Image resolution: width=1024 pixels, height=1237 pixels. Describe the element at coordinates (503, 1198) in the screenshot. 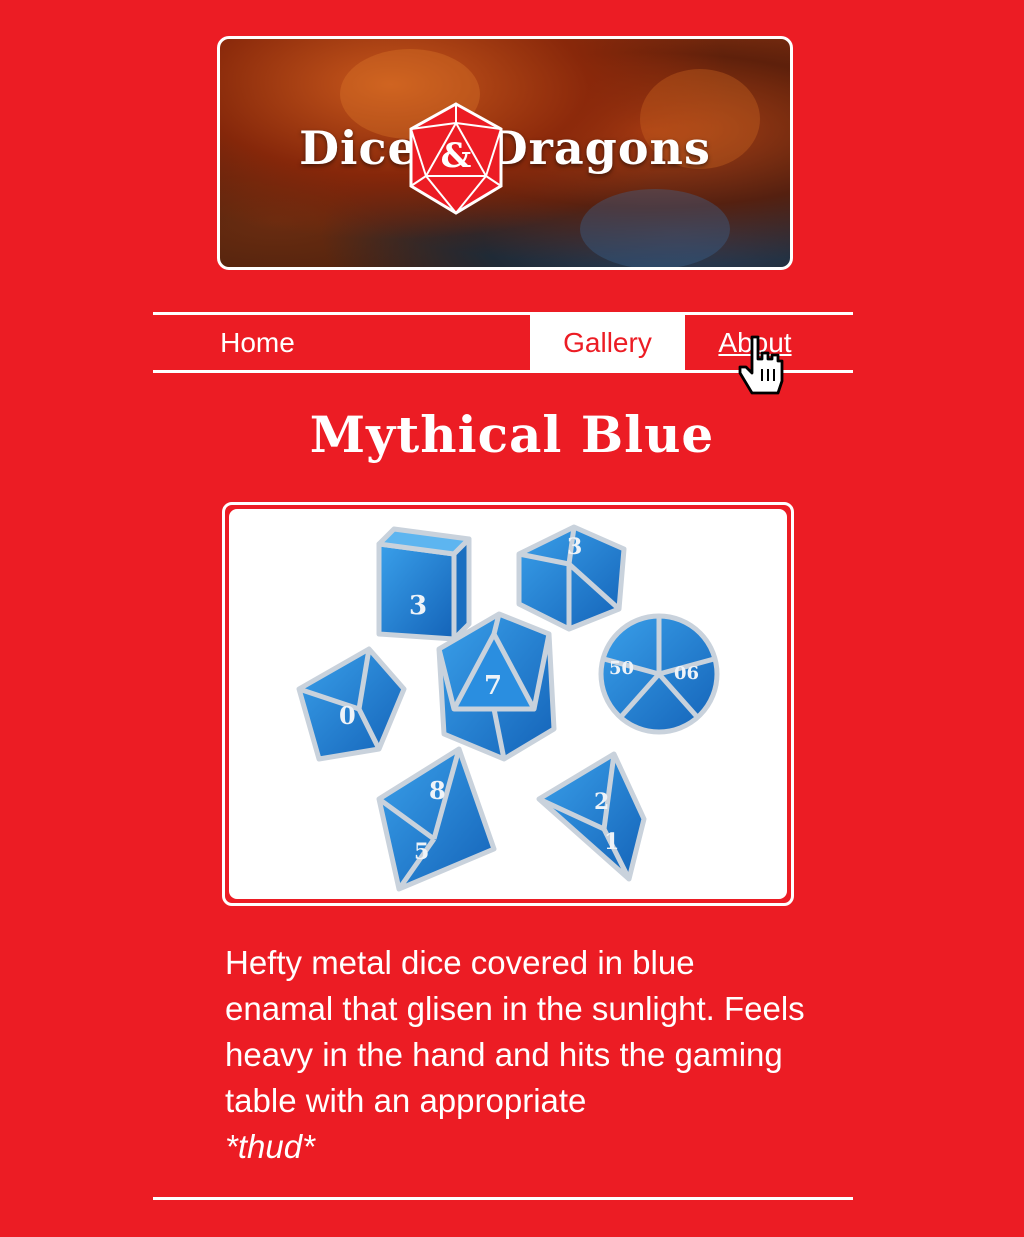

I see `footer-divider` at that location.